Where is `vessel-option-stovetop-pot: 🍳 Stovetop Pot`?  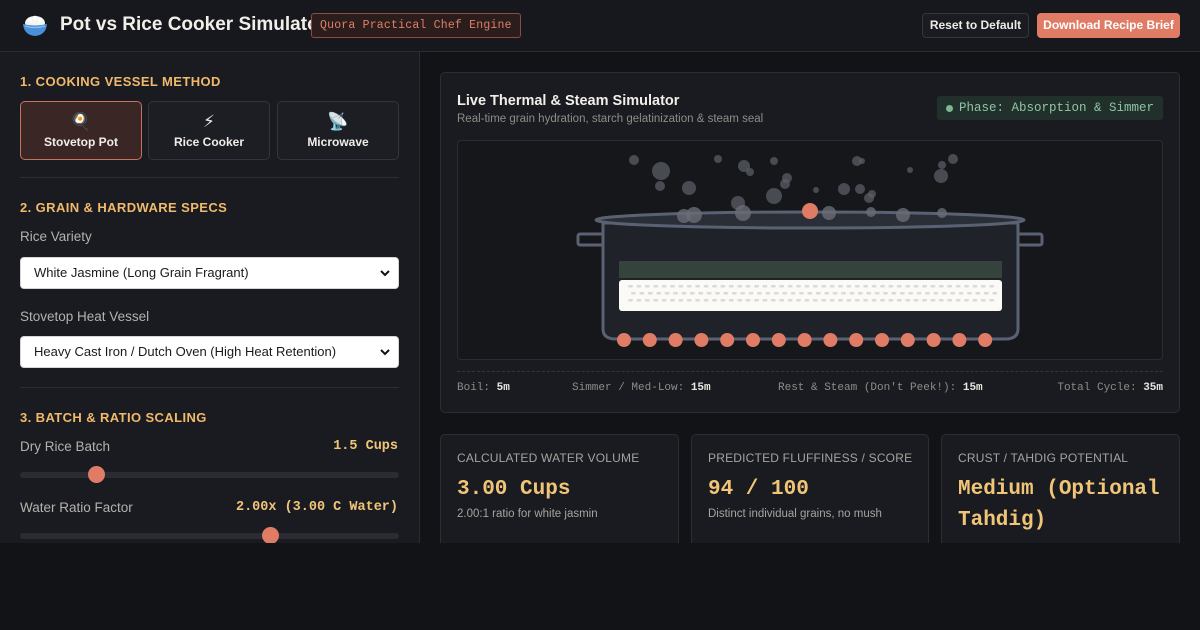 vessel-option-stovetop-pot: 🍳 Stovetop Pot is located at coordinates (81, 130).